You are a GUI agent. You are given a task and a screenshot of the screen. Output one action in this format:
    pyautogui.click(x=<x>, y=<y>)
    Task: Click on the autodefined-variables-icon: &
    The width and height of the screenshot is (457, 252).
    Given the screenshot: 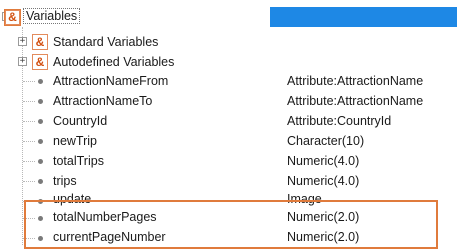 What is the action you would take?
    pyautogui.click(x=40, y=62)
    